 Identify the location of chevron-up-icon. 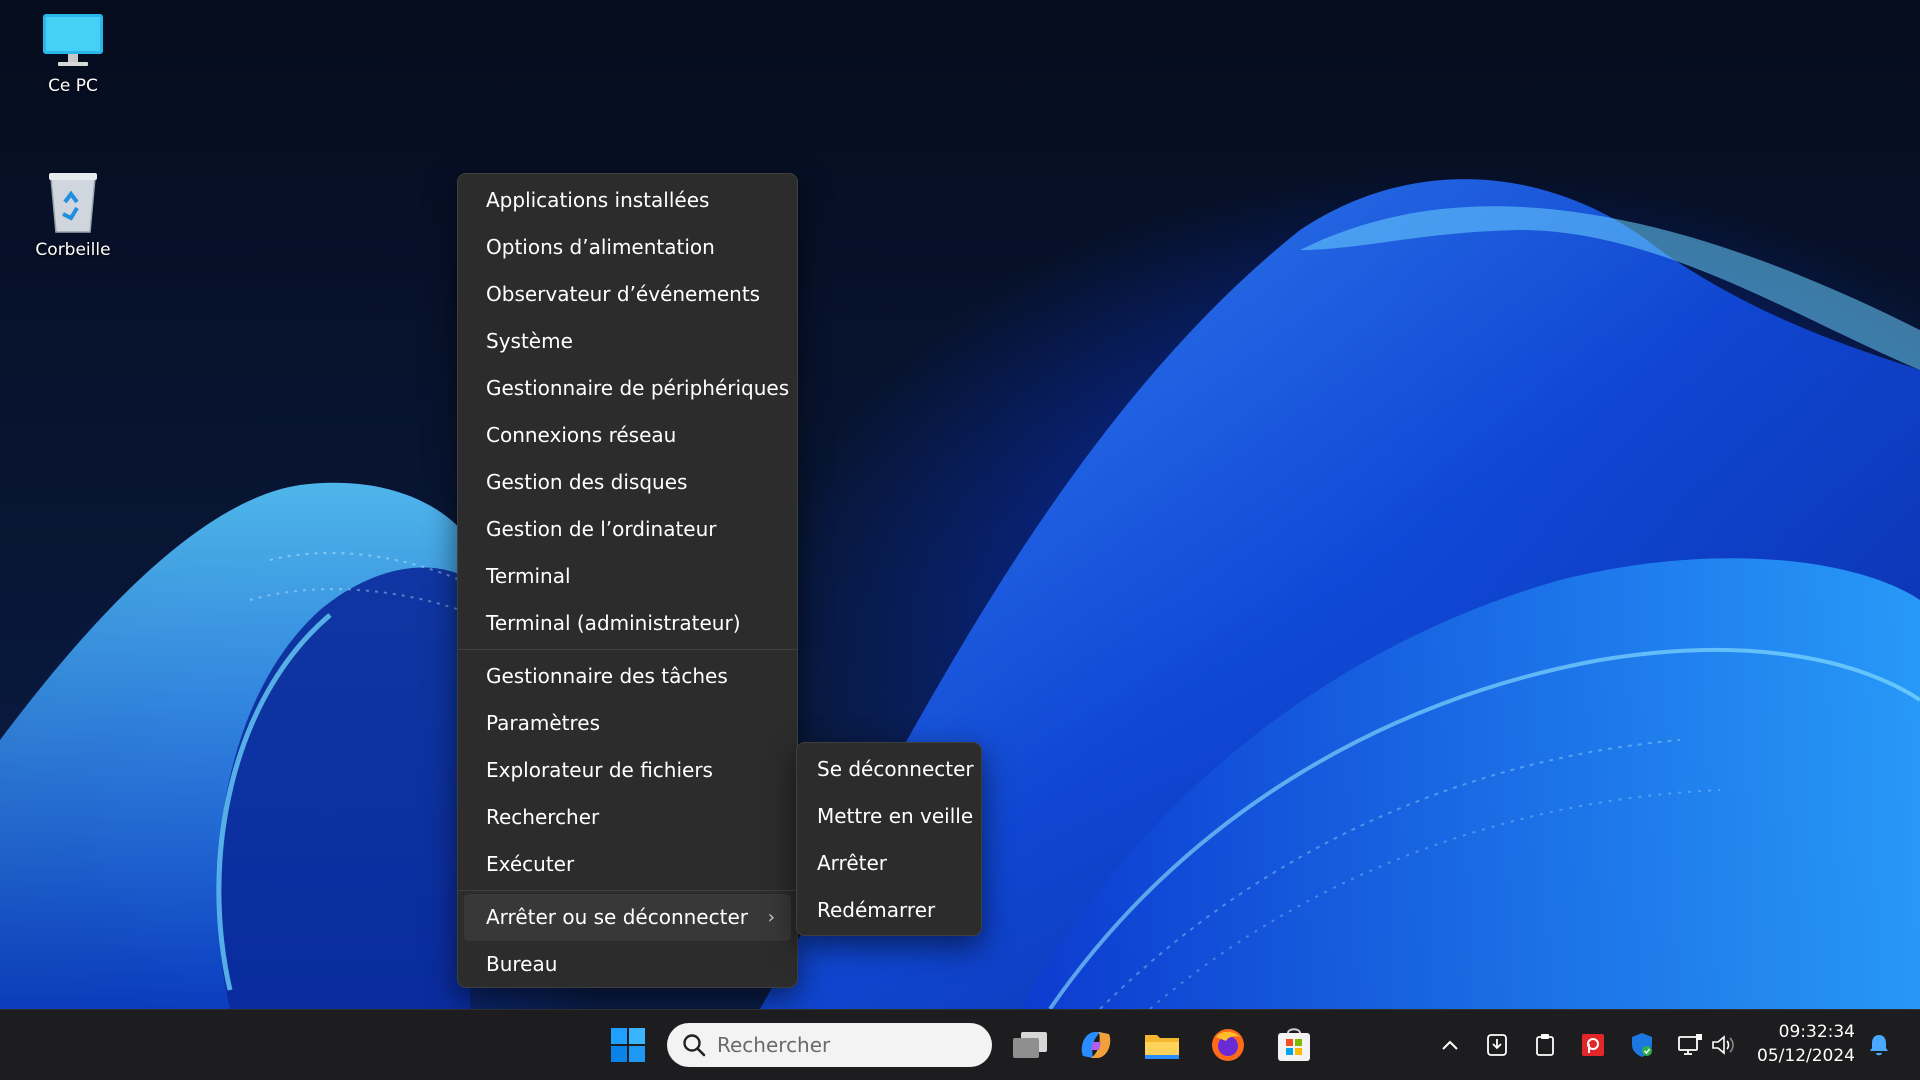
(1450, 1045).